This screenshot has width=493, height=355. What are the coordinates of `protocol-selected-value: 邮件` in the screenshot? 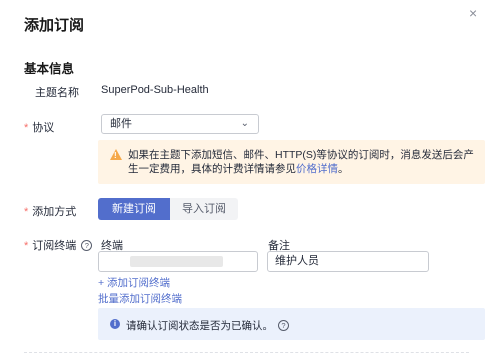 It's located at (121, 124).